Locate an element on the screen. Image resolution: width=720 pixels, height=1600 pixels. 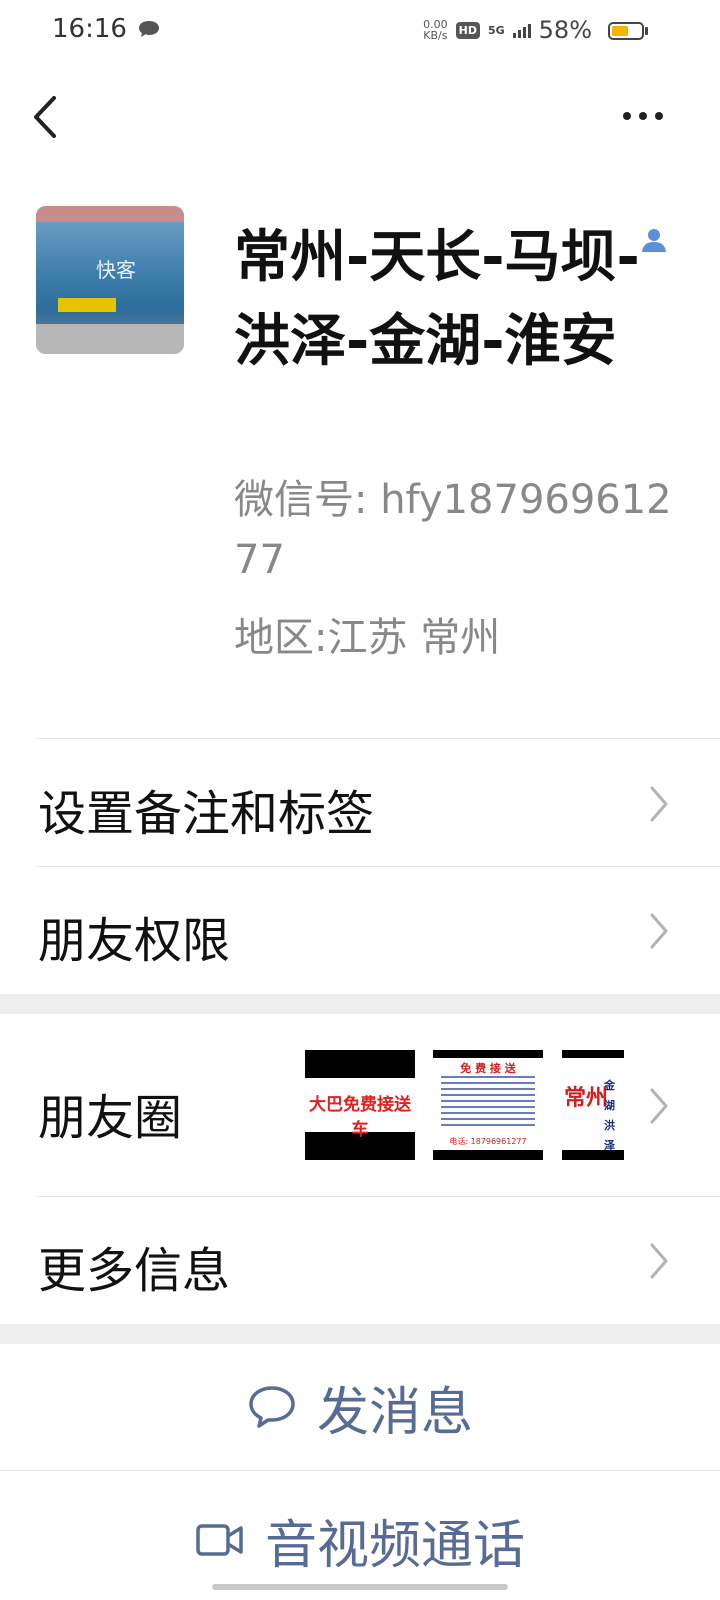
moments-thumbnail: 免 费 接 送 电话: 18796961277 is located at coordinates (488, 1105).